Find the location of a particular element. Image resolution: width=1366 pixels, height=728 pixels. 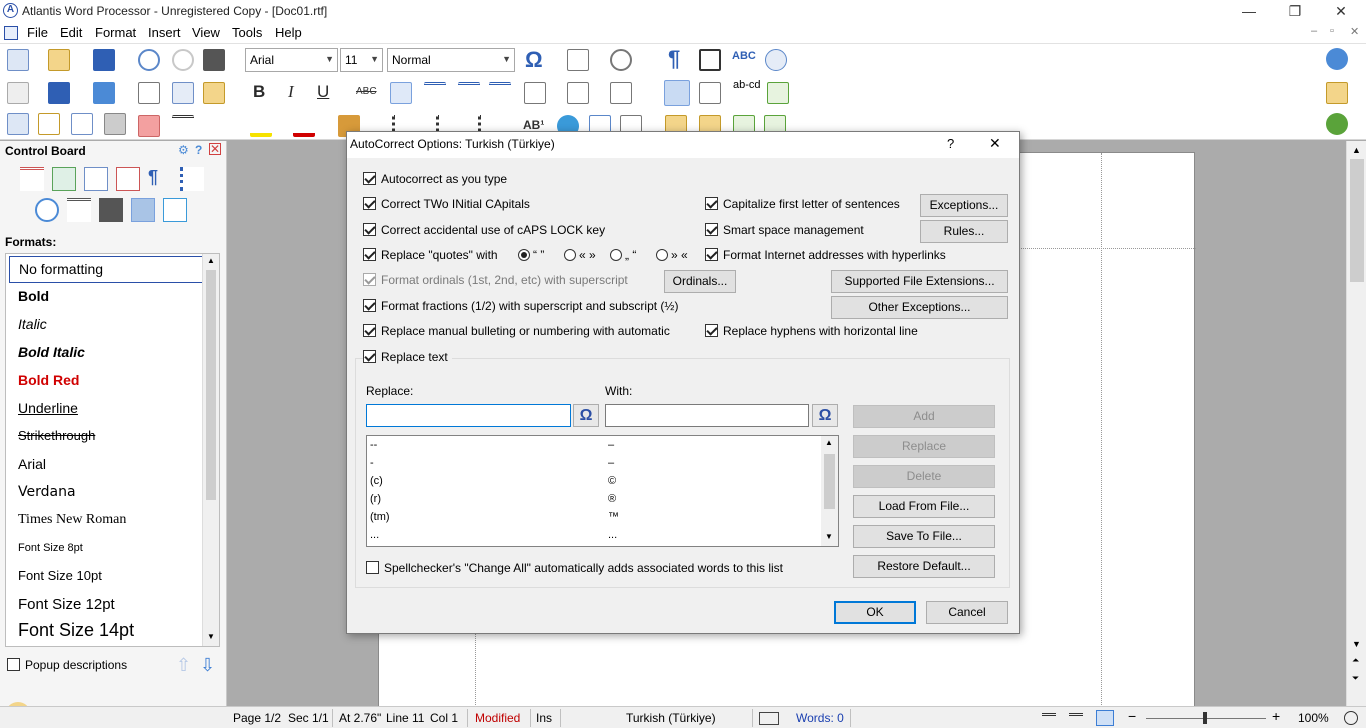

status-words: Words: 0 is located at coordinates (820, 718).